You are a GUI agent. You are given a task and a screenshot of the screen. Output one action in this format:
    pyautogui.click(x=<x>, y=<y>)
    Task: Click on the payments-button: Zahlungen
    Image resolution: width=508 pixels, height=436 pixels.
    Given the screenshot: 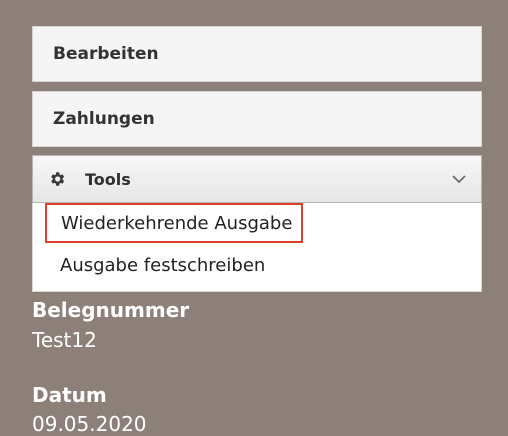 What is the action you would take?
    pyautogui.click(x=257, y=119)
    